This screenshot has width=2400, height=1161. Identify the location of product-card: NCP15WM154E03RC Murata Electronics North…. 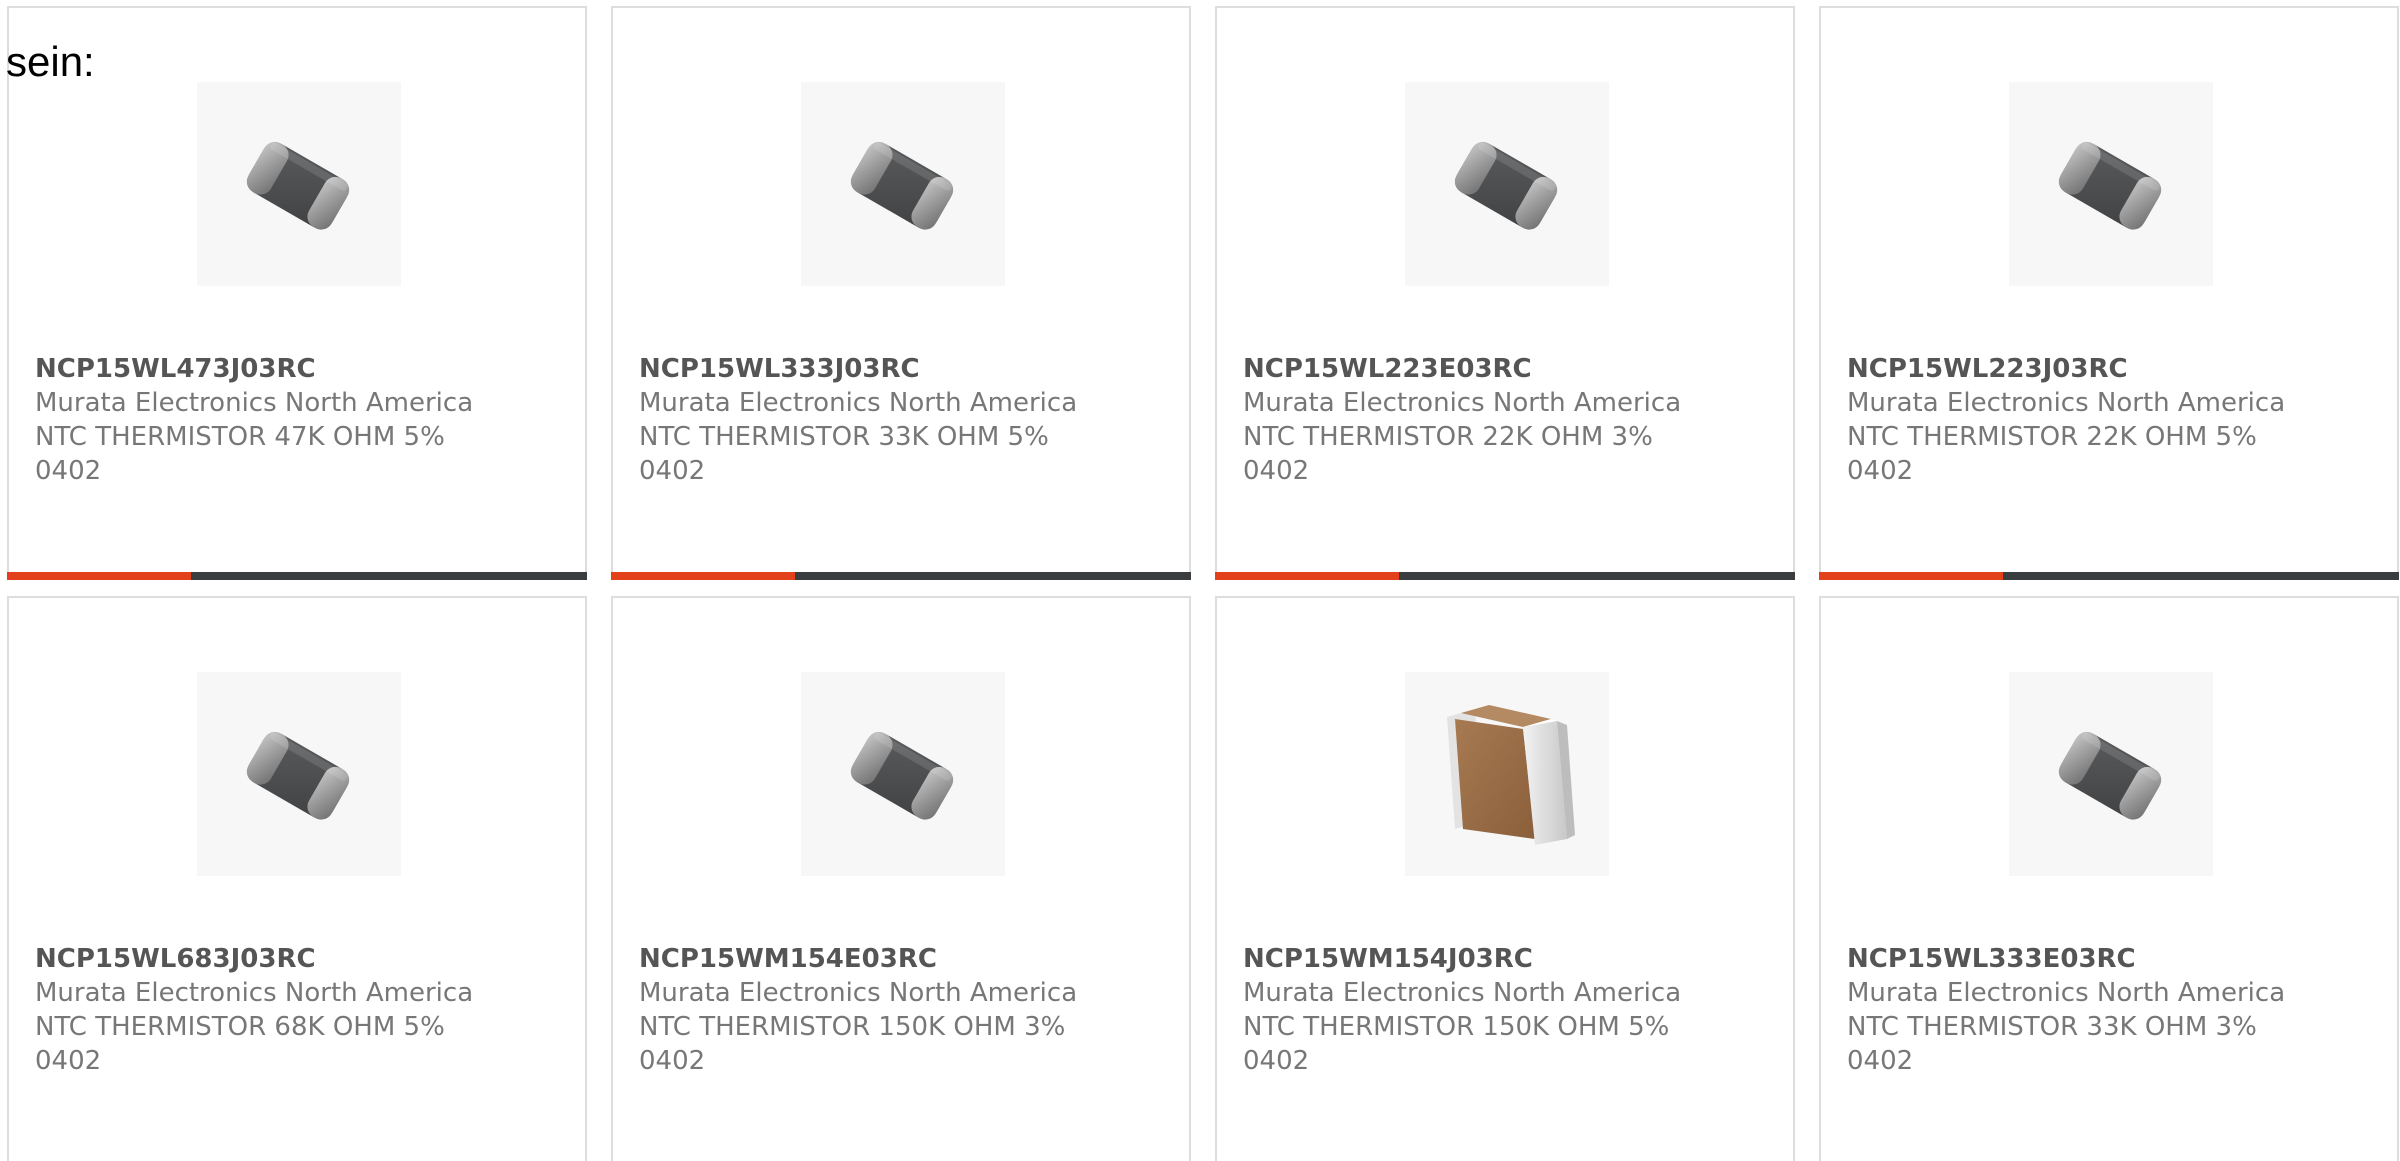
(901, 878).